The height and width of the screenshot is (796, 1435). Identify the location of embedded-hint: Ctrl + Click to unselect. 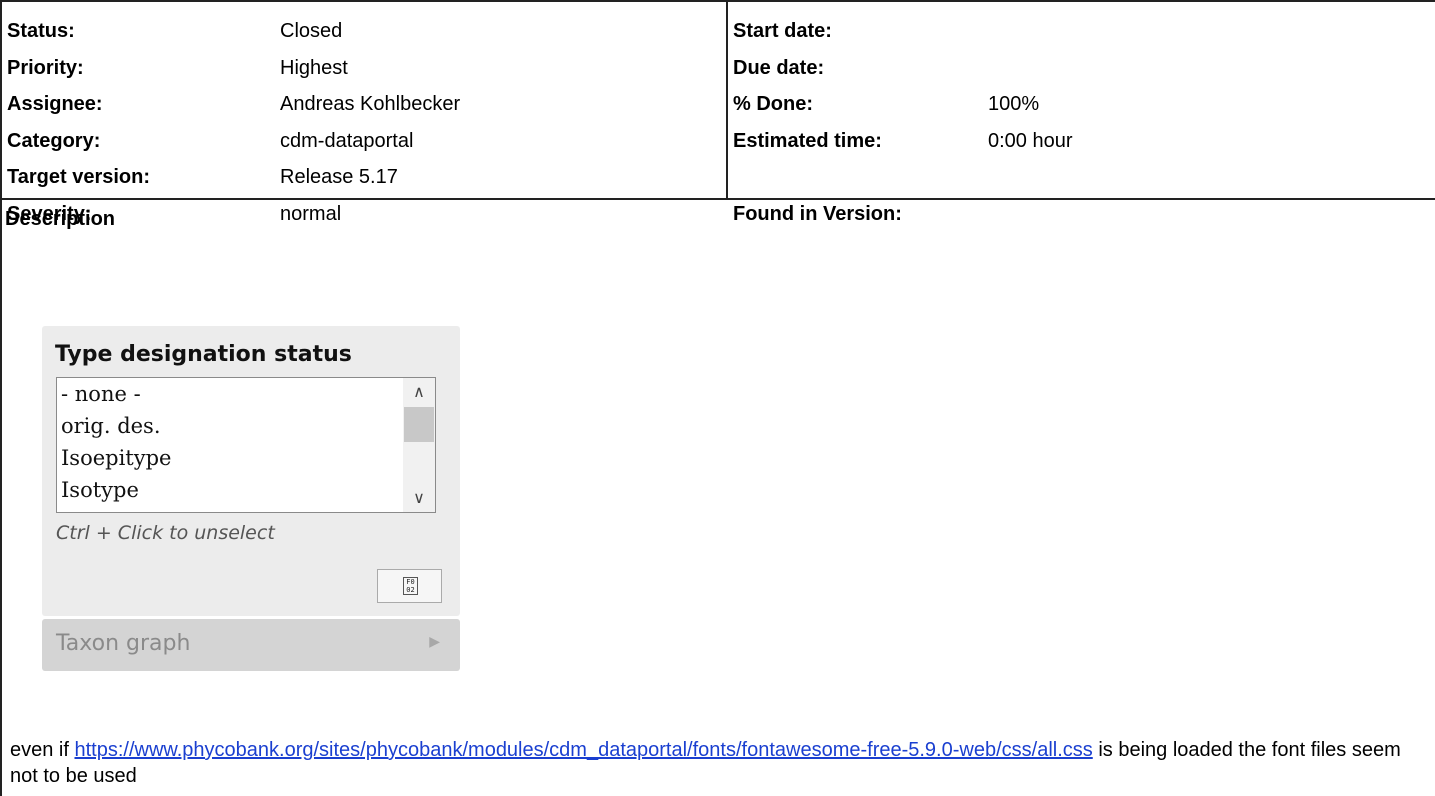
(165, 533).